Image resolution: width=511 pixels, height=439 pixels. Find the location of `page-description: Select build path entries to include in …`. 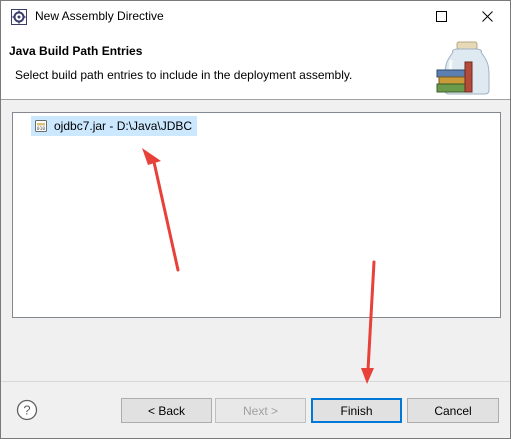

page-description: Select build path entries to include in … is located at coordinates (184, 75).